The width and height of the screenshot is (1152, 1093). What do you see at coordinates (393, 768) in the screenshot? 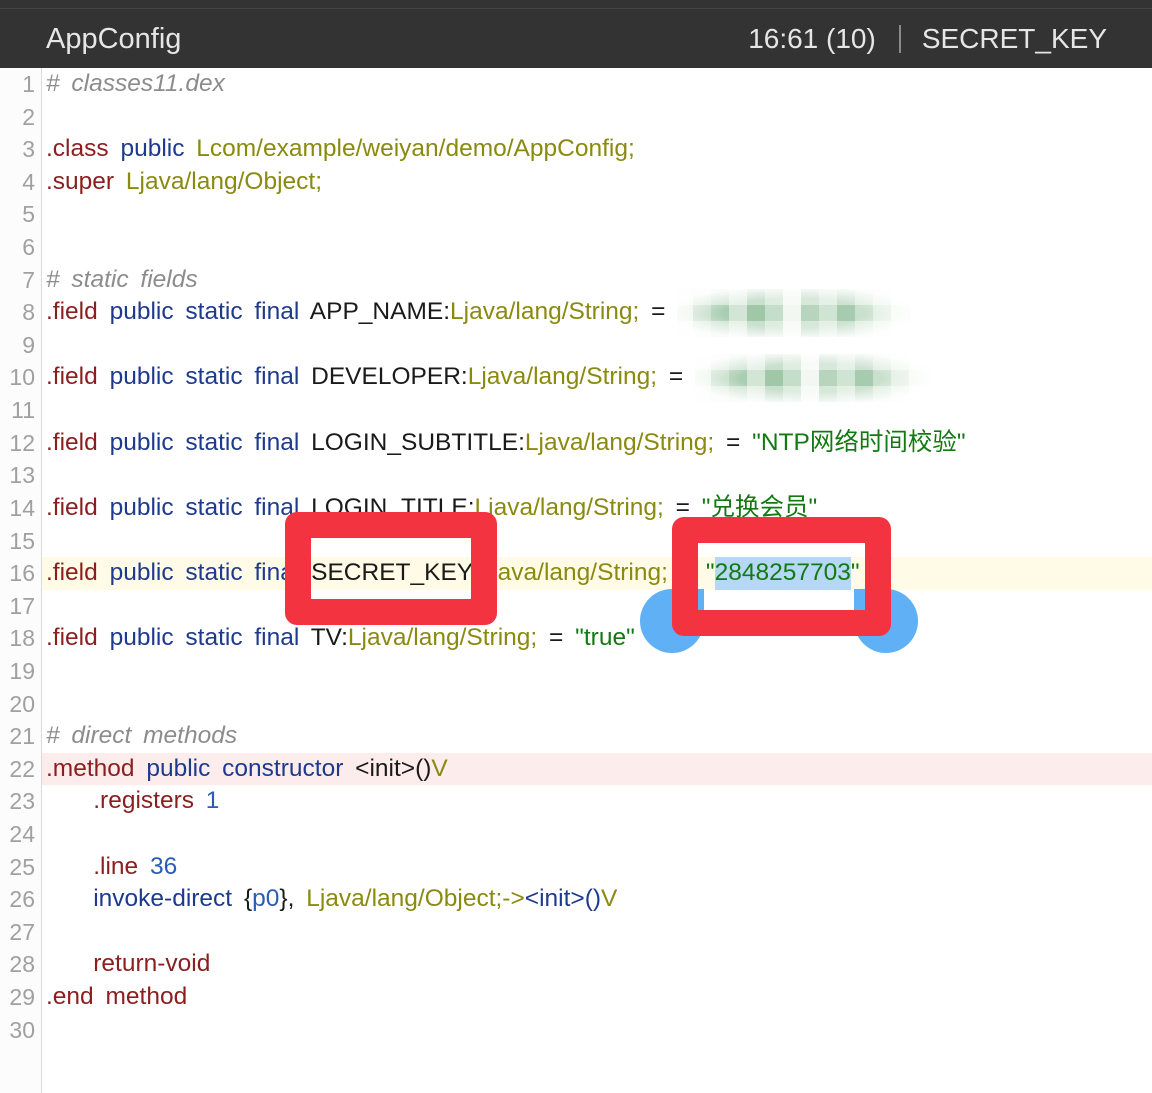
I see `code-text: <init>()` at bounding box center [393, 768].